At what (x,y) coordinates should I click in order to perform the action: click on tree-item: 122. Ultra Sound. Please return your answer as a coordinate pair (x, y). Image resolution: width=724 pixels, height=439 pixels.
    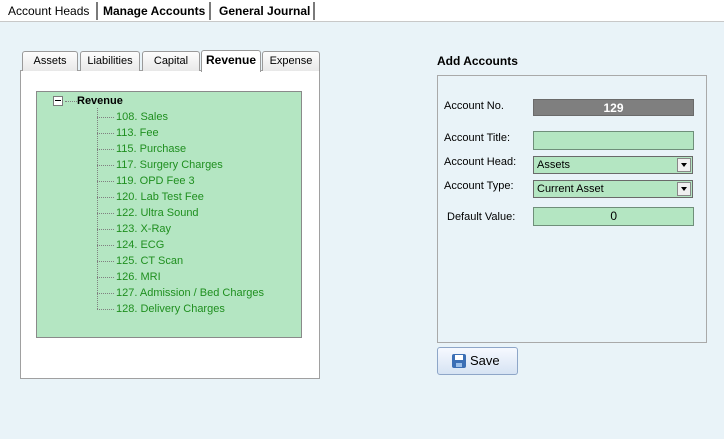
    Looking at the image, I should click on (148, 213).